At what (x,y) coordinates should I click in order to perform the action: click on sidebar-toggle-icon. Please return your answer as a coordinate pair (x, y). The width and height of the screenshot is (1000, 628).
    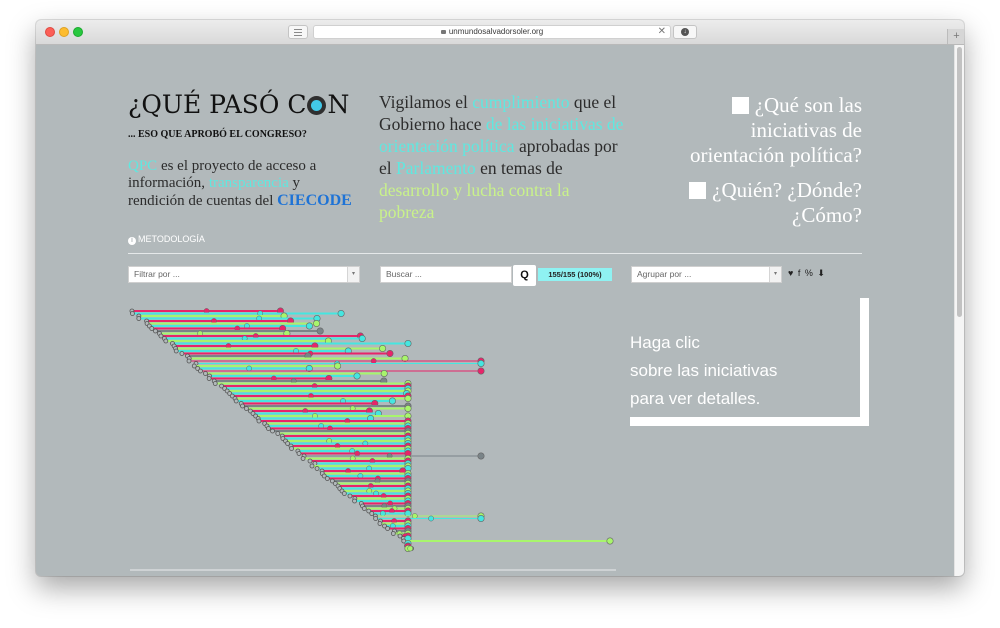
    Looking at the image, I should click on (298, 32).